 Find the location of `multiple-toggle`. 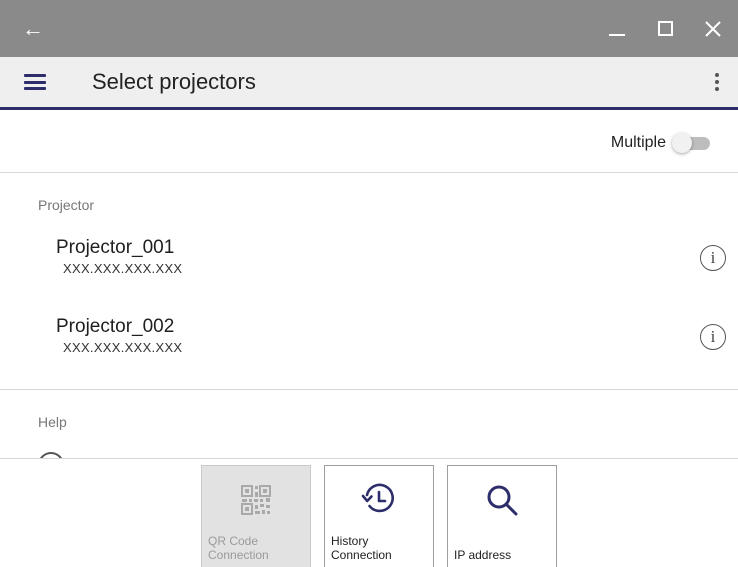

multiple-toggle is located at coordinates (692, 142).